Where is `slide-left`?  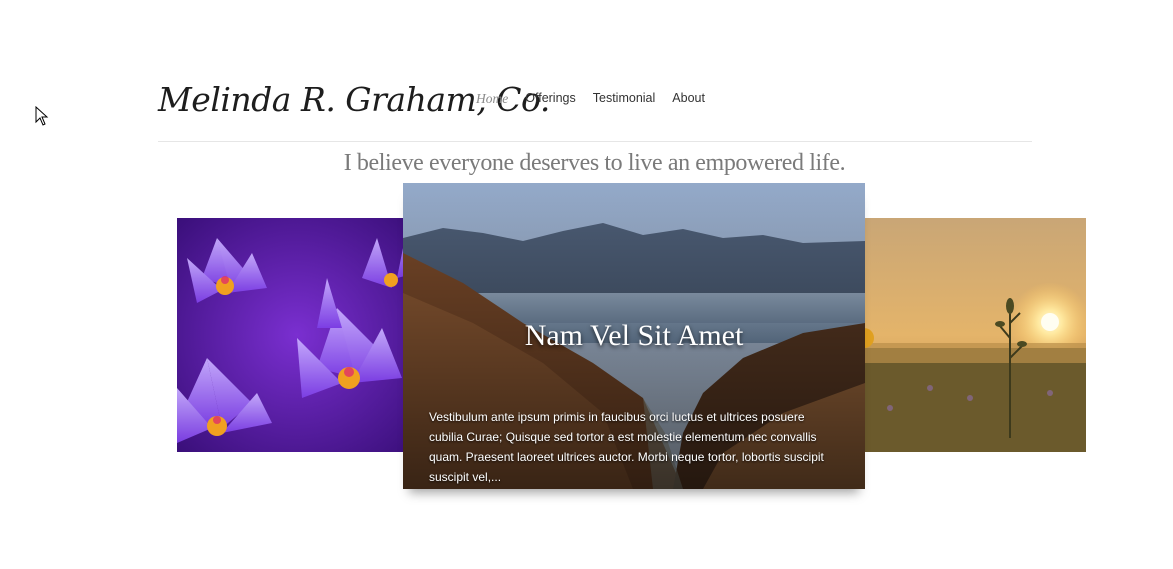 slide-left is located at coordinates (297, 335).